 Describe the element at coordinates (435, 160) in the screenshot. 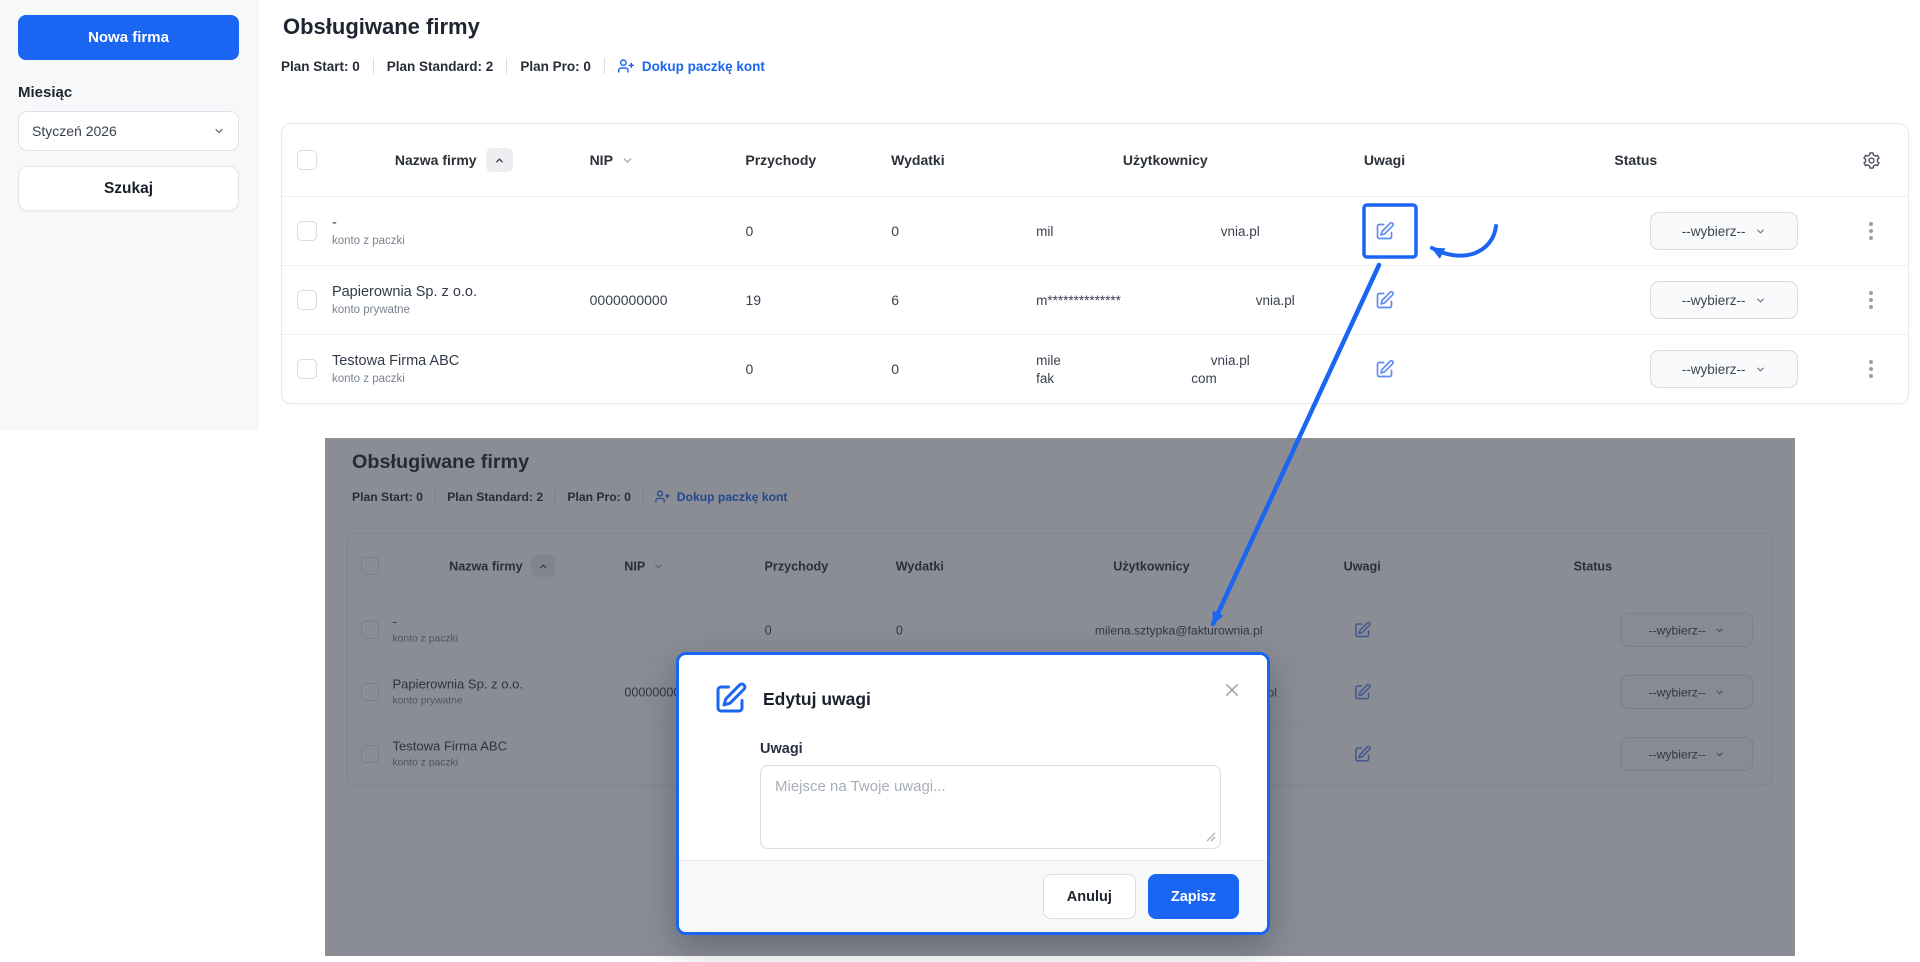

I see `col-name: Nazwa firmy` at that location.